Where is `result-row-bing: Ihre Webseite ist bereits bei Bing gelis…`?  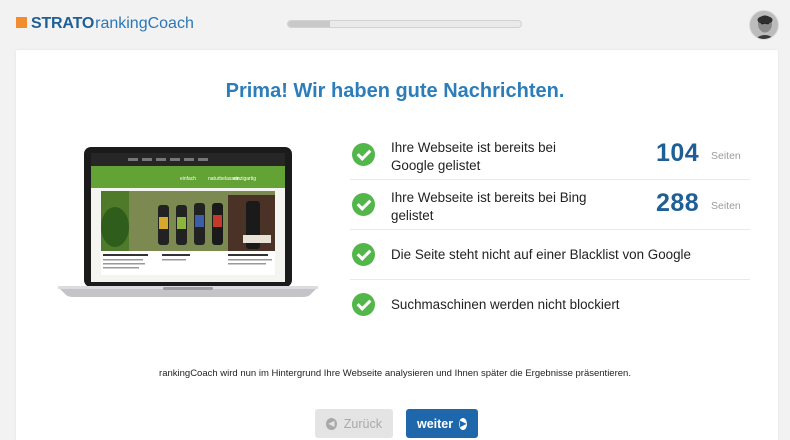 result-row-bing: Ihre Webseite ist bereits bei Bing gelis… is located at coordinates (550, 205).